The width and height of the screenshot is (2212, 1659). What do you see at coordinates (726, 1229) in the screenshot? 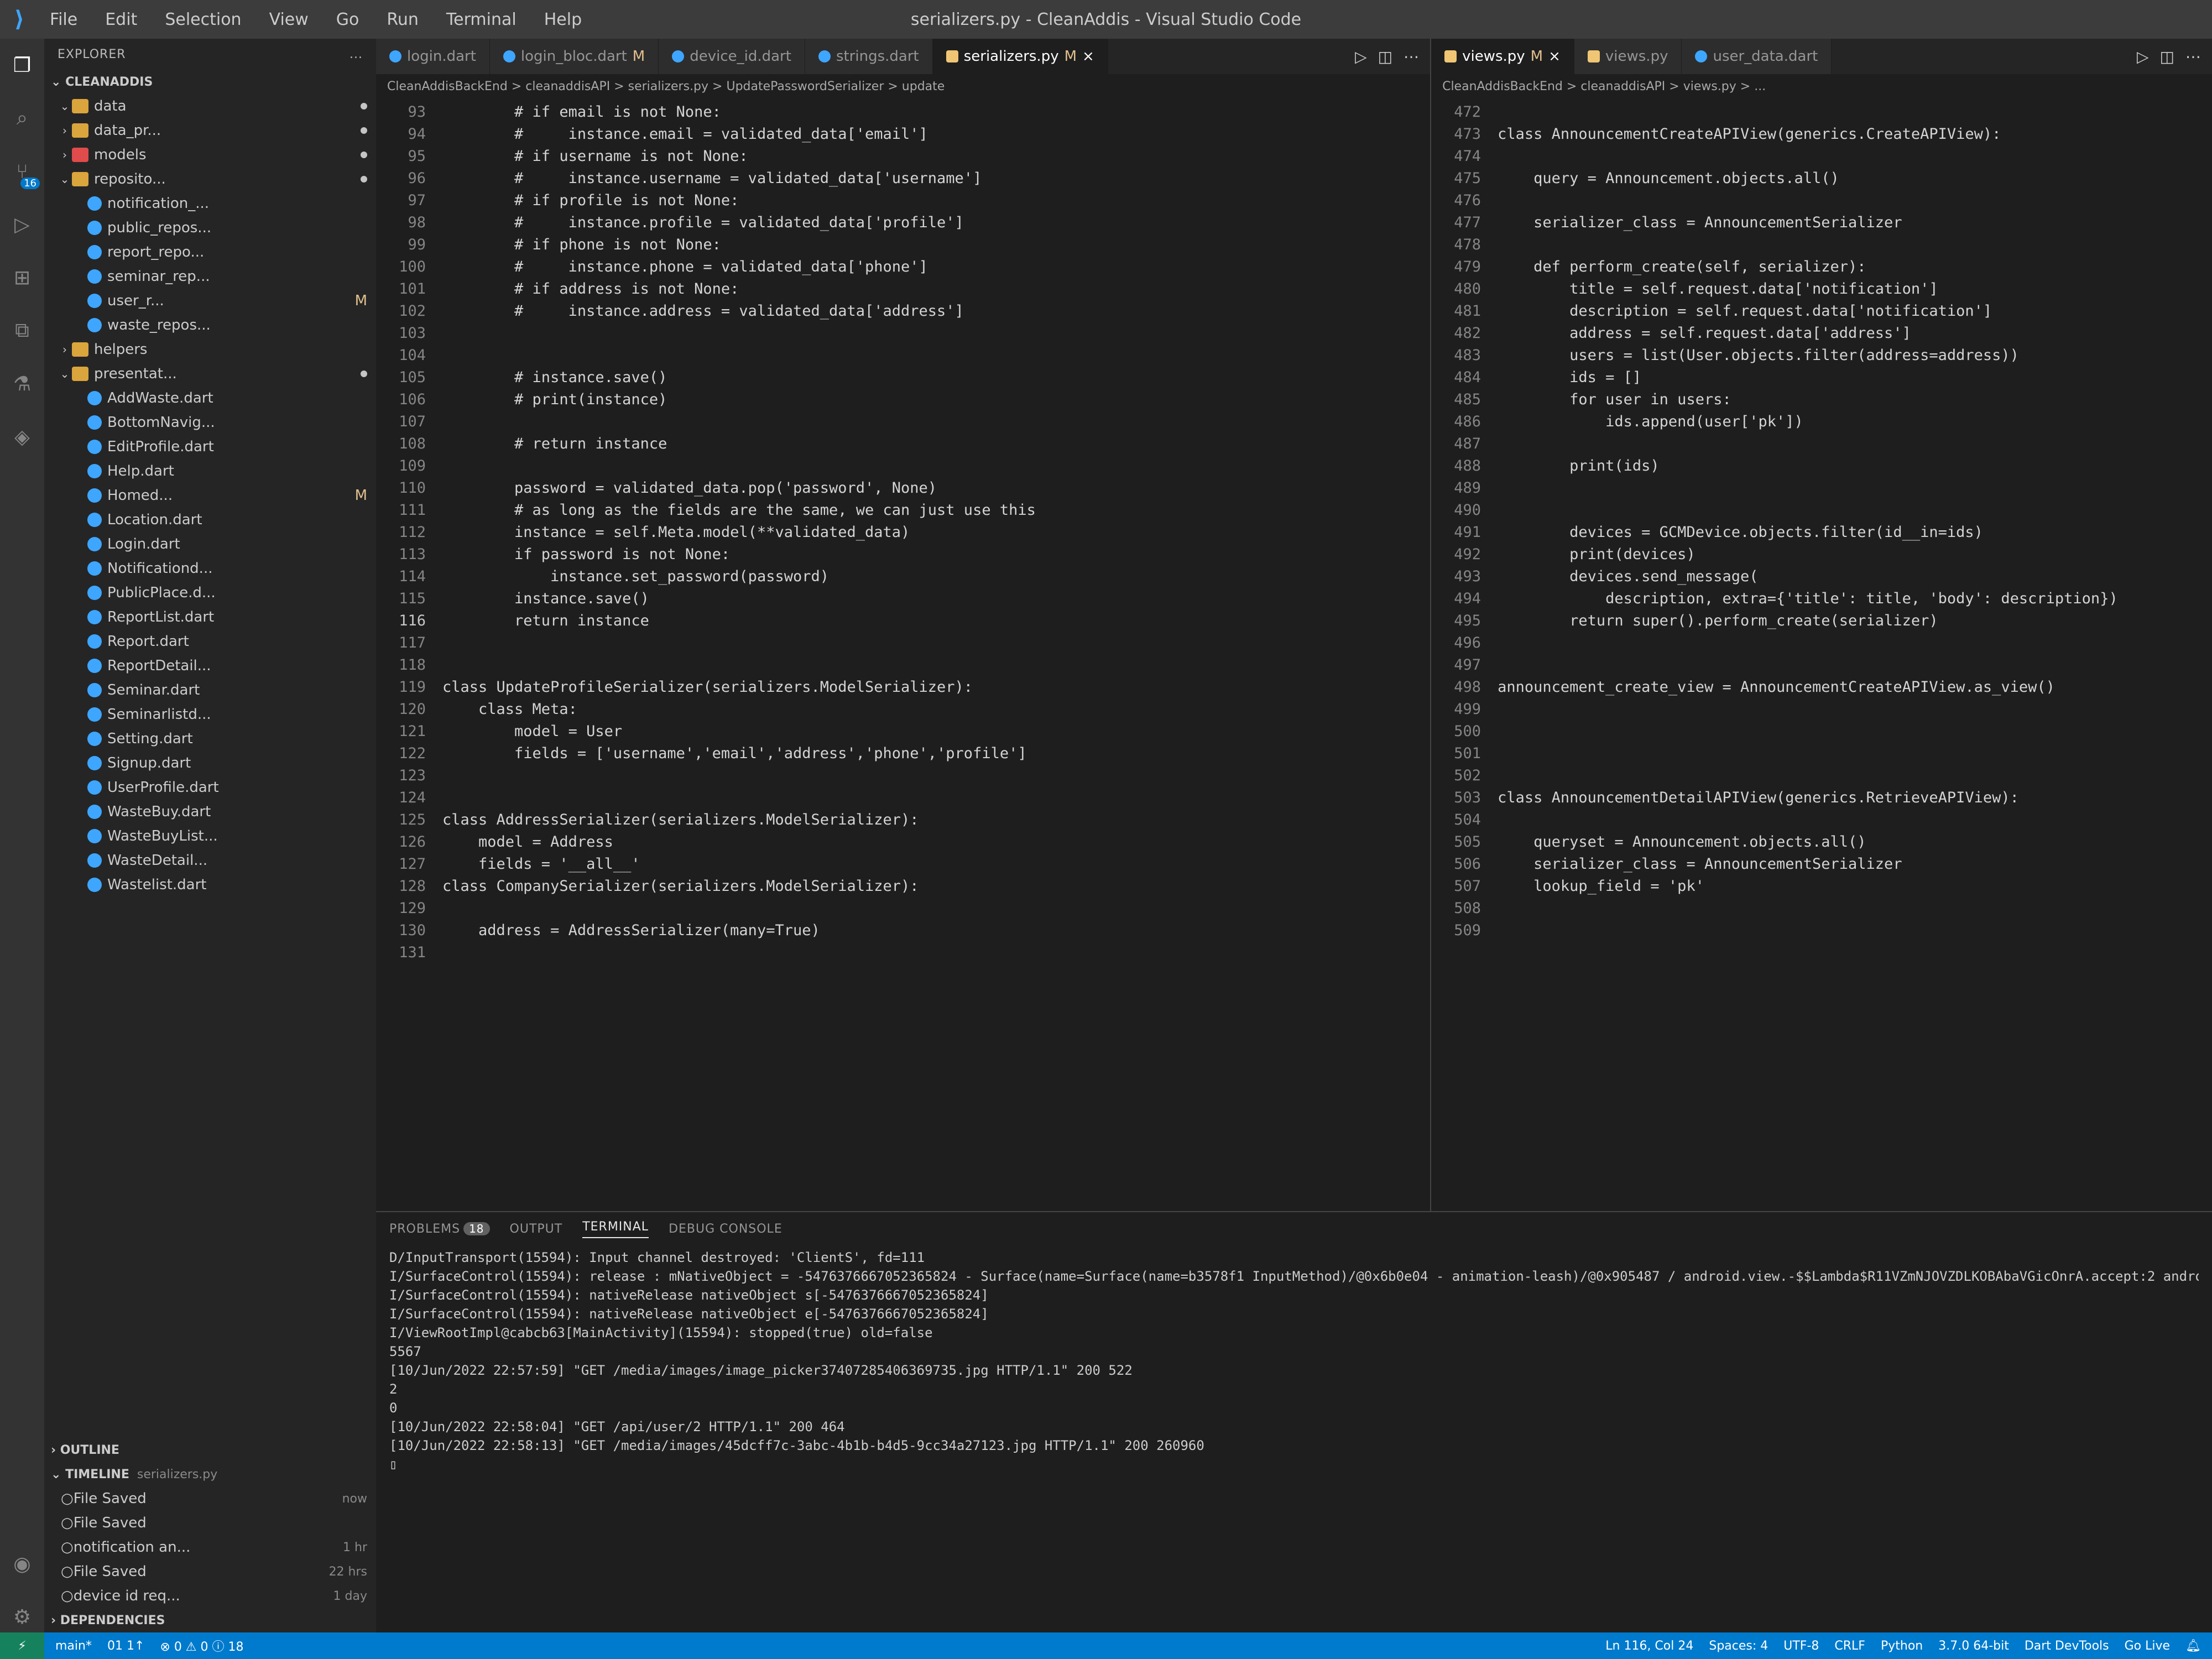
I see `panel-tab: DEBUG CONSOLE` at bounding box center [726, 1229].